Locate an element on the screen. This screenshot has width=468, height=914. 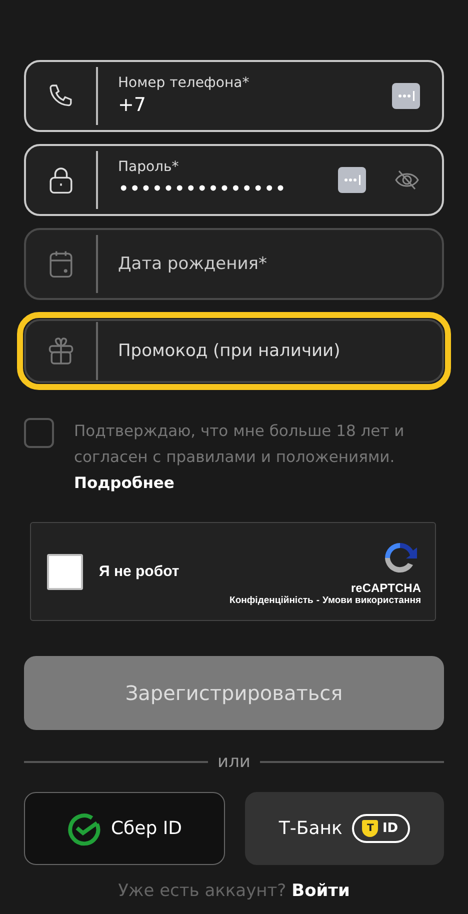
recaptcha-brand: reCAPTCHA is located at coordinates (385, 588).